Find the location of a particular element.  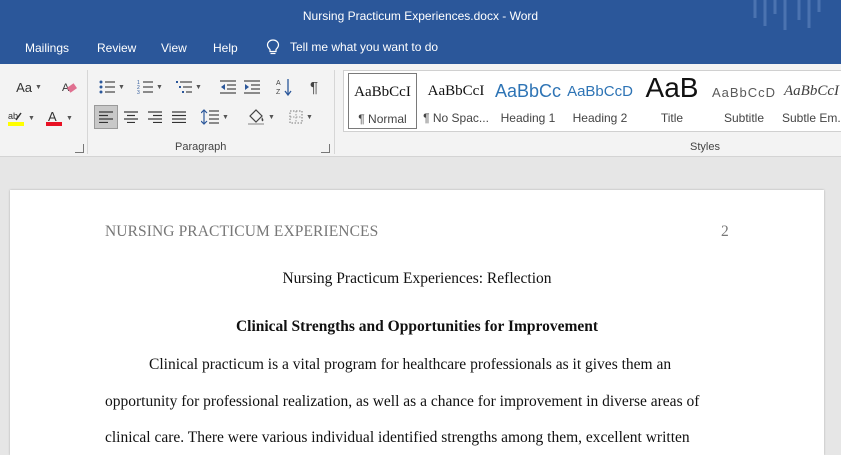

bullets-button: ▼ is located at coordinates (112, 87).